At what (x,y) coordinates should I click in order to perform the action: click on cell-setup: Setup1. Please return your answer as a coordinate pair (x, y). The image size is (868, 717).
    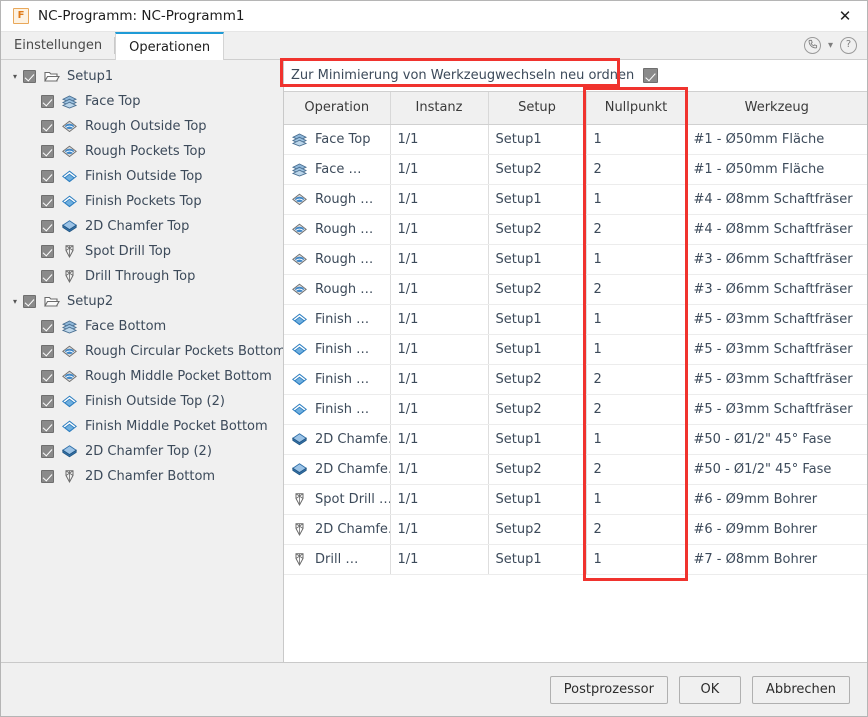
    Looking at the image, I should click on (537, 139).